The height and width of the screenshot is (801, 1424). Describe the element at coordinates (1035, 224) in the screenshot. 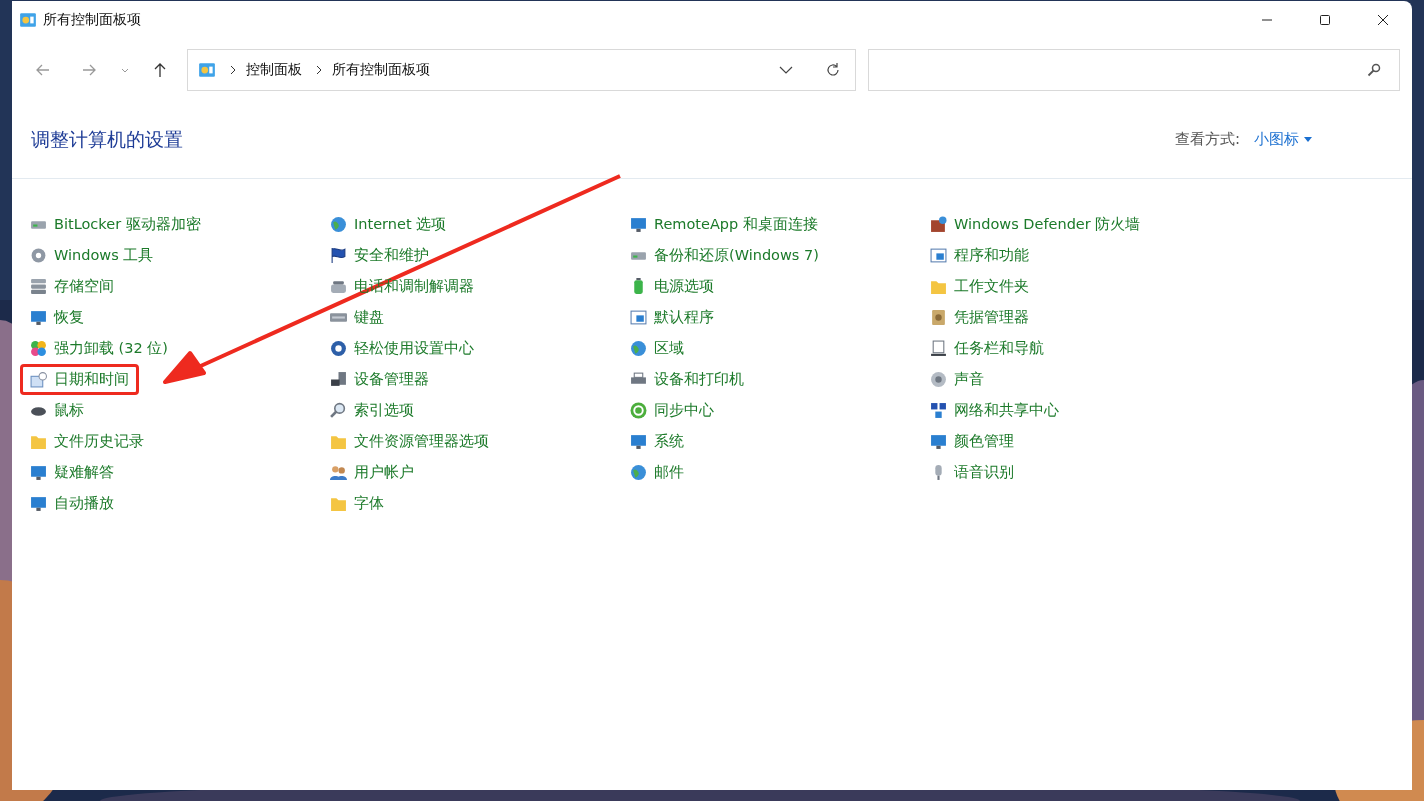

I see `control-panel-link: Windows Defender 防火墙` at that location.